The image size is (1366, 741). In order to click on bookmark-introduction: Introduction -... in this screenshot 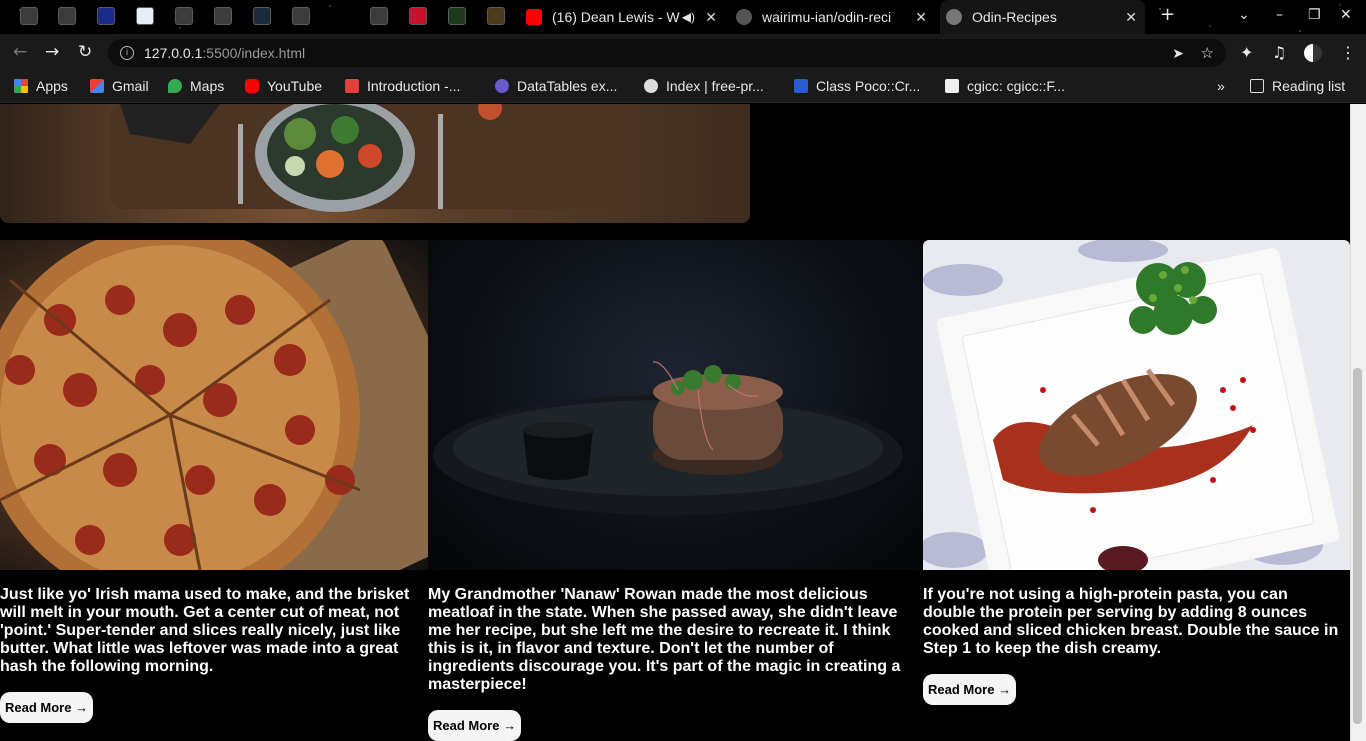, I will do `click(402, 86)`.